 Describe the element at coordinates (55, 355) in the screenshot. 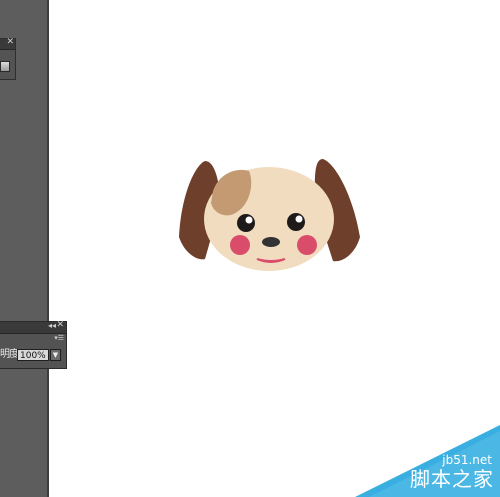

I see `opacity-dropdown-button: ▼` at that location.